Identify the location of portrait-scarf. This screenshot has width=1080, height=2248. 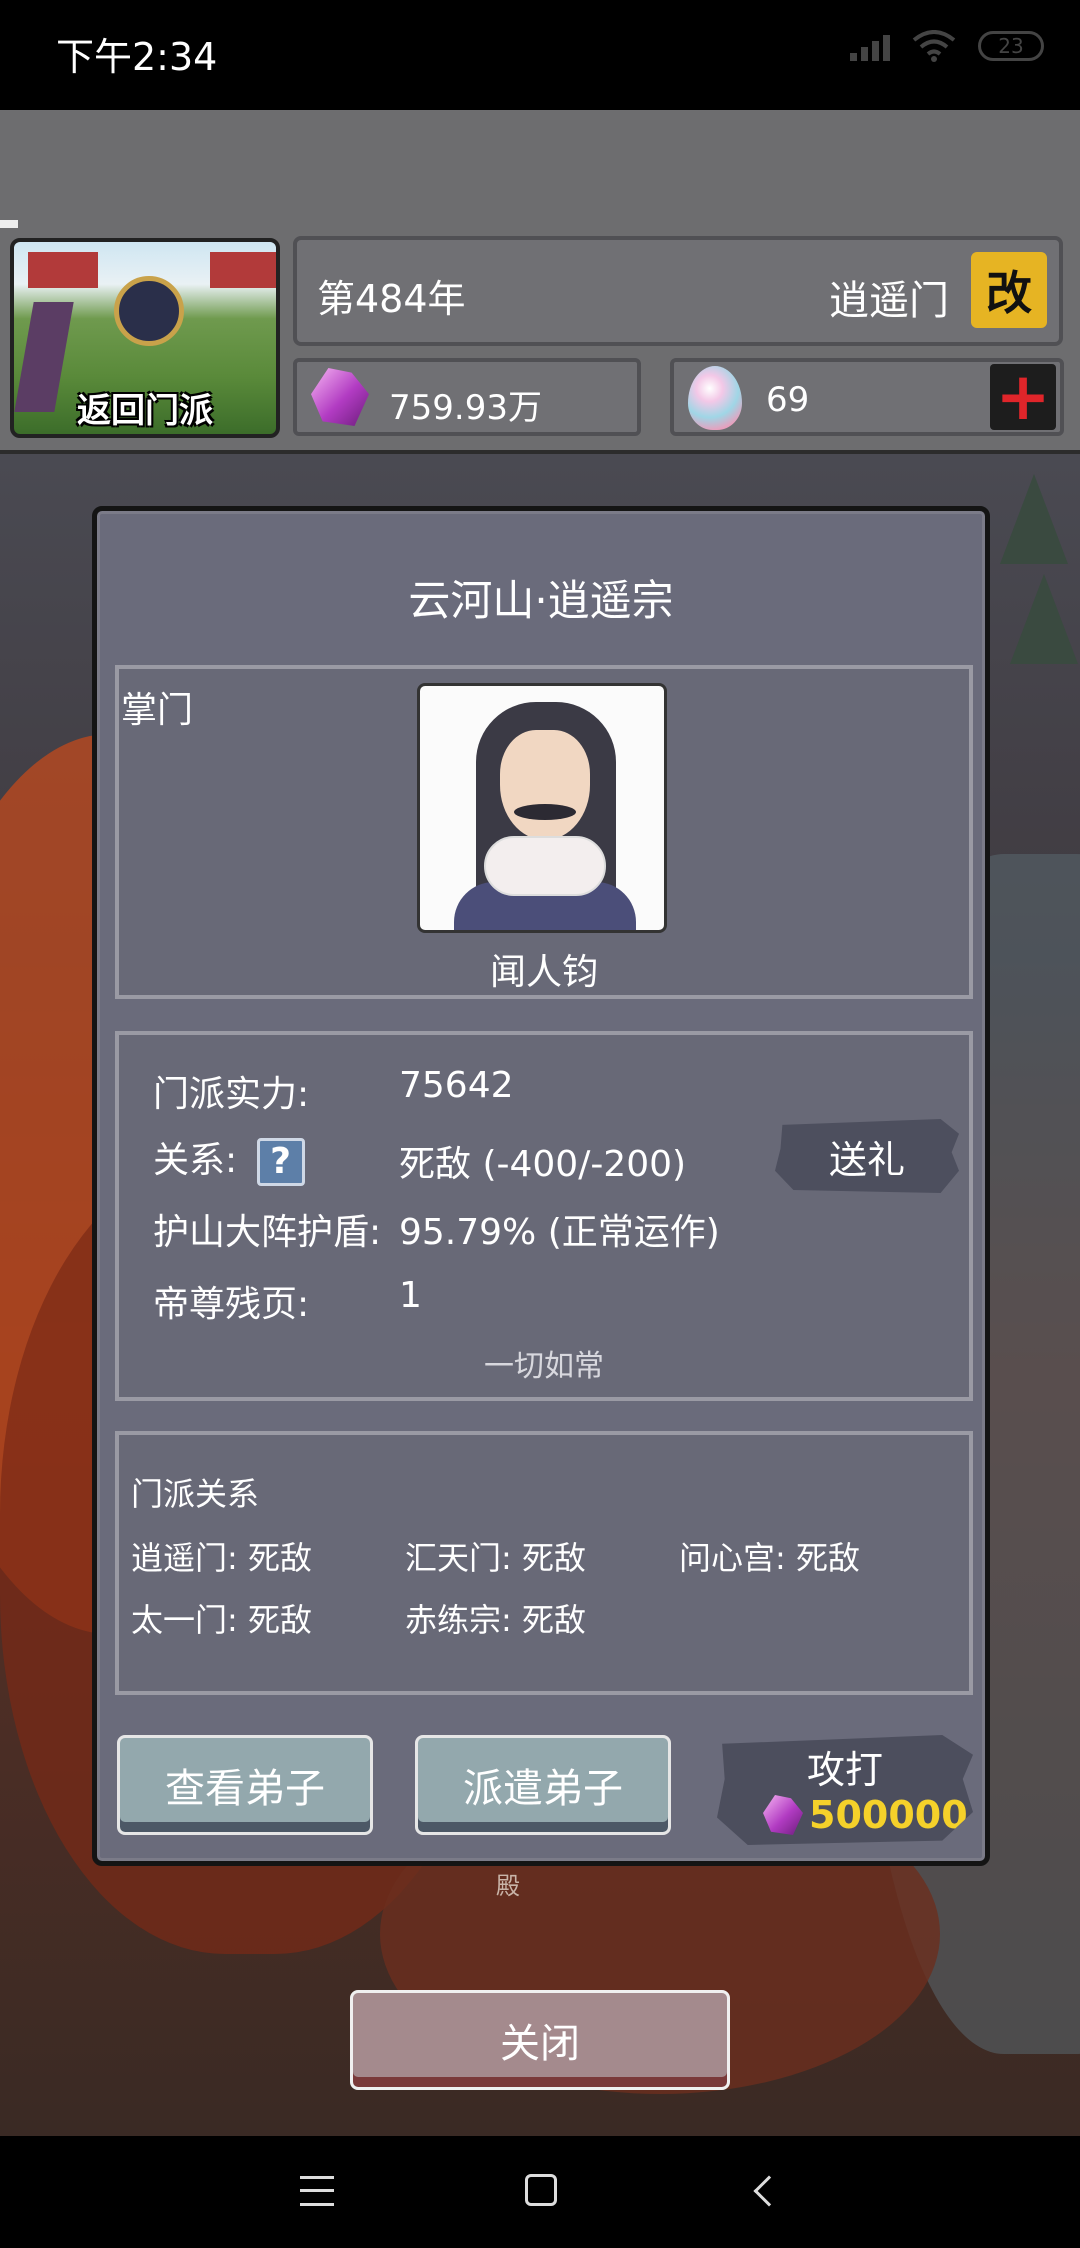
(545, 866).